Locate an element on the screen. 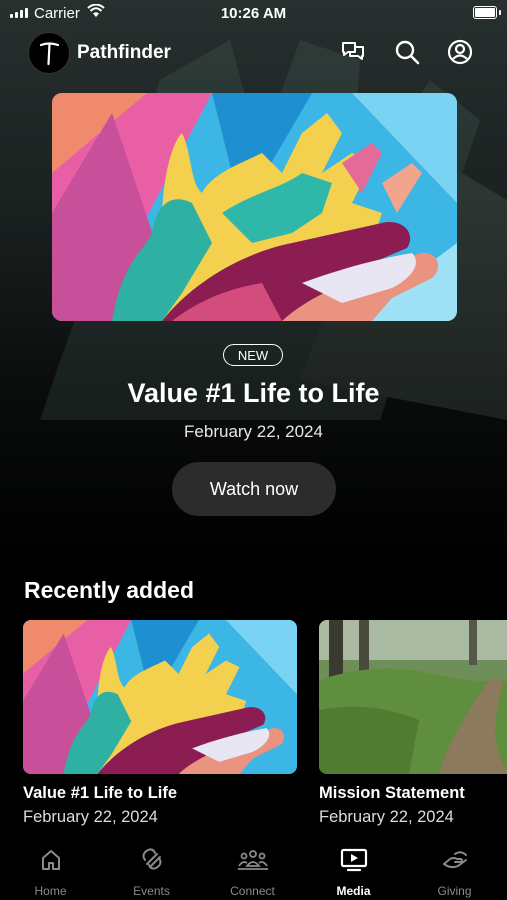 The width and height of the screenshot is (507, 900). app-name: Pathfinder is located at coordinates (124, 52).